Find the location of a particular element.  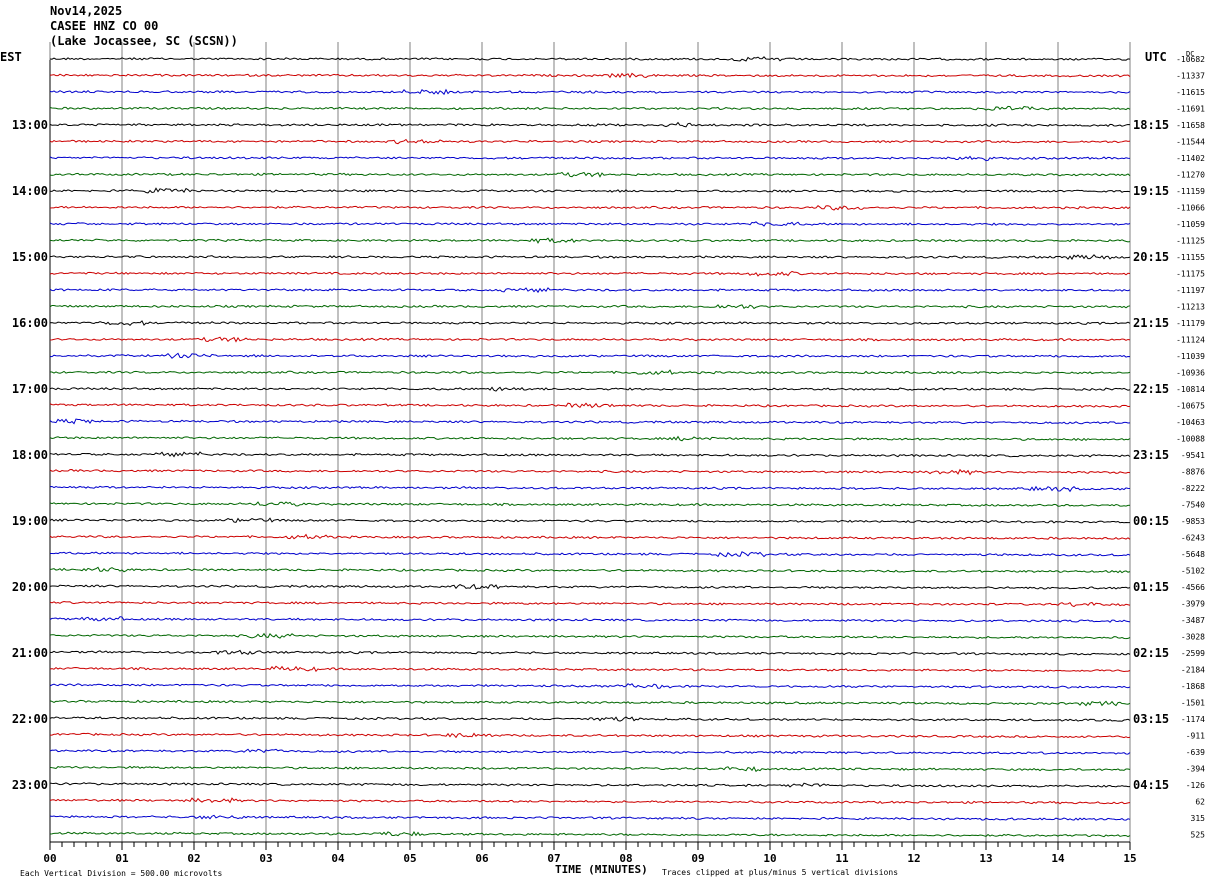

dc-offset-label: -9853 is located at coordinates (1193, 521).